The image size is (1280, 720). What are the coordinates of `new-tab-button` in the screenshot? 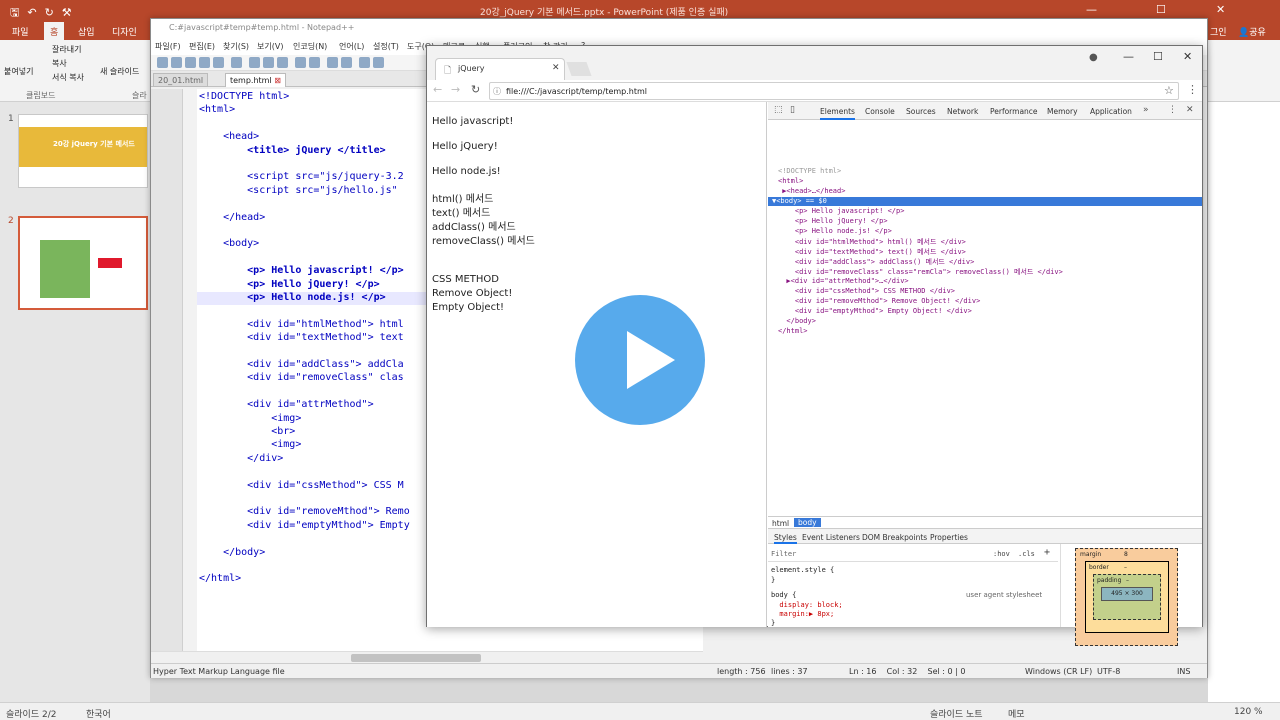 It's located at (579, 69).